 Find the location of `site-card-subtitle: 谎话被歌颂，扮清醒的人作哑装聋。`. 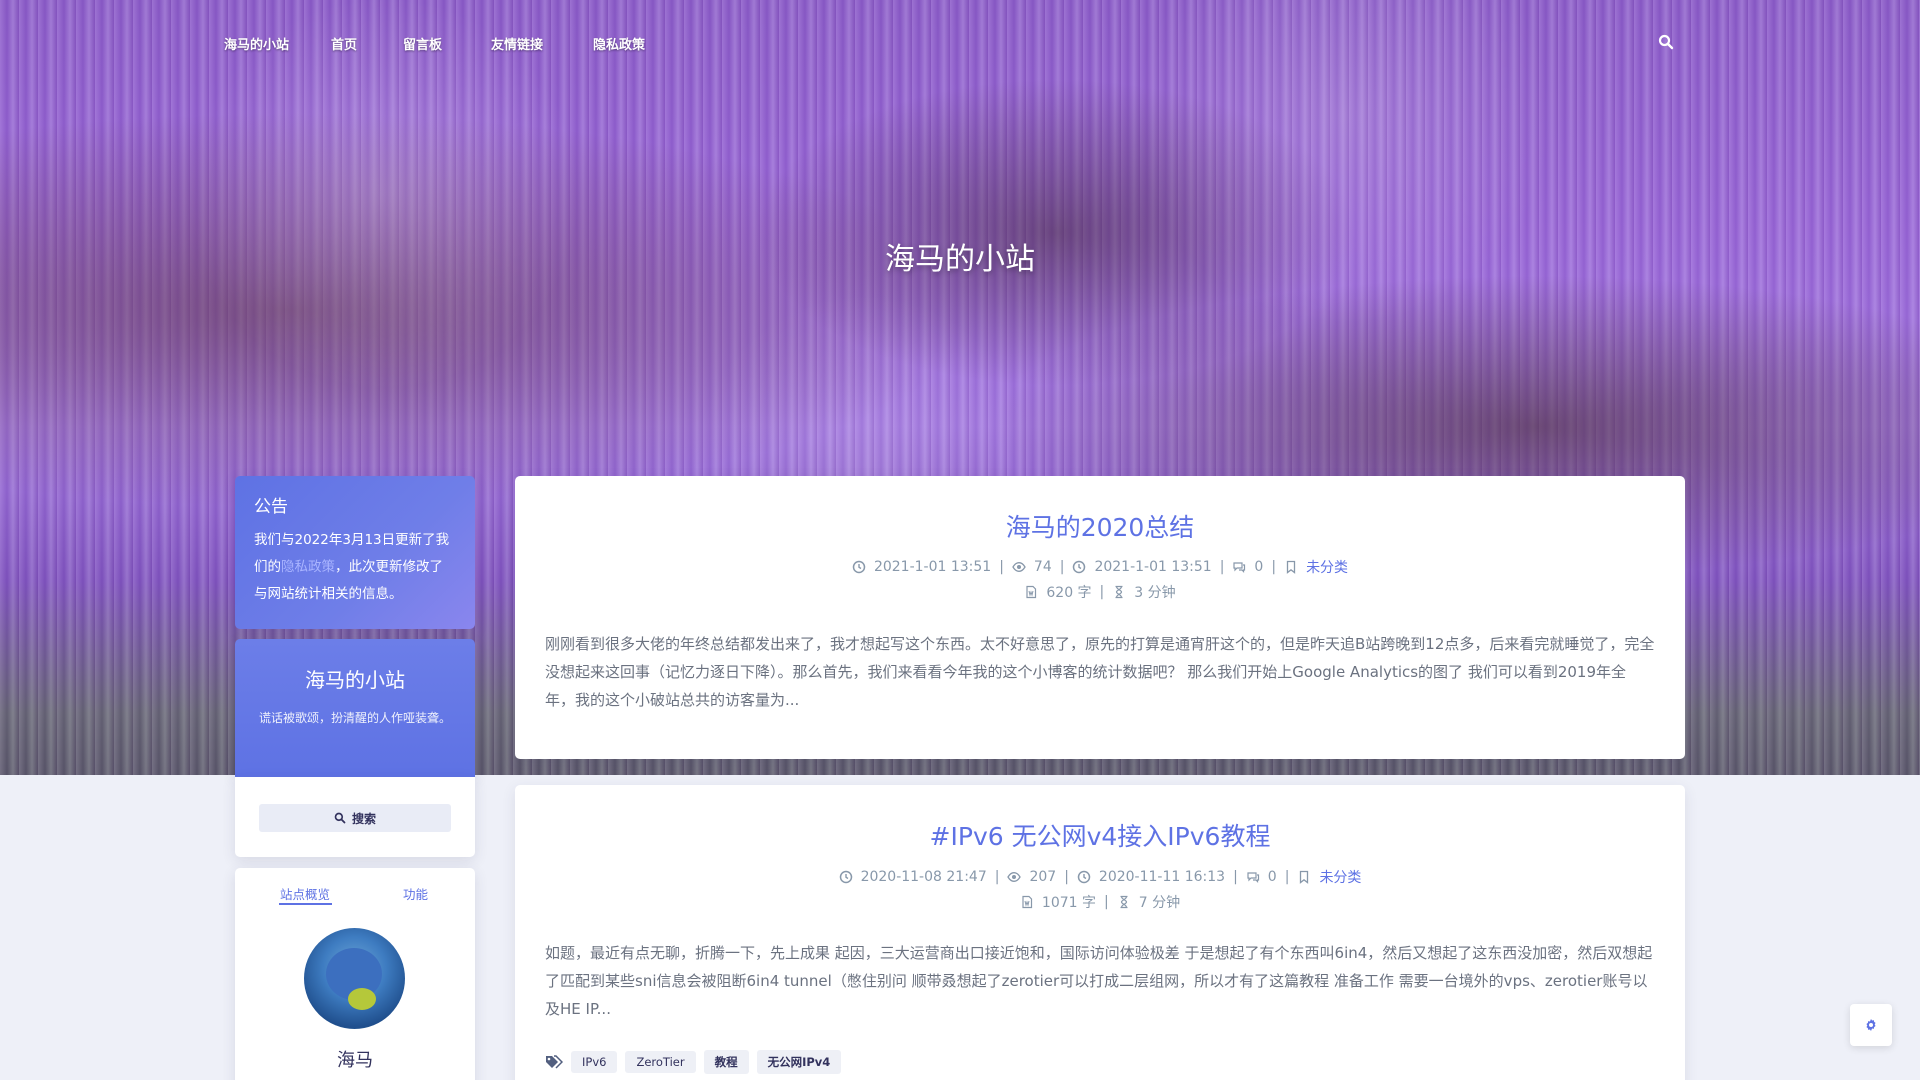

site-card-subtitle: 谎话被歌颂，扮清醒的人作哑装聋。 is located at coordinates (354, 718).